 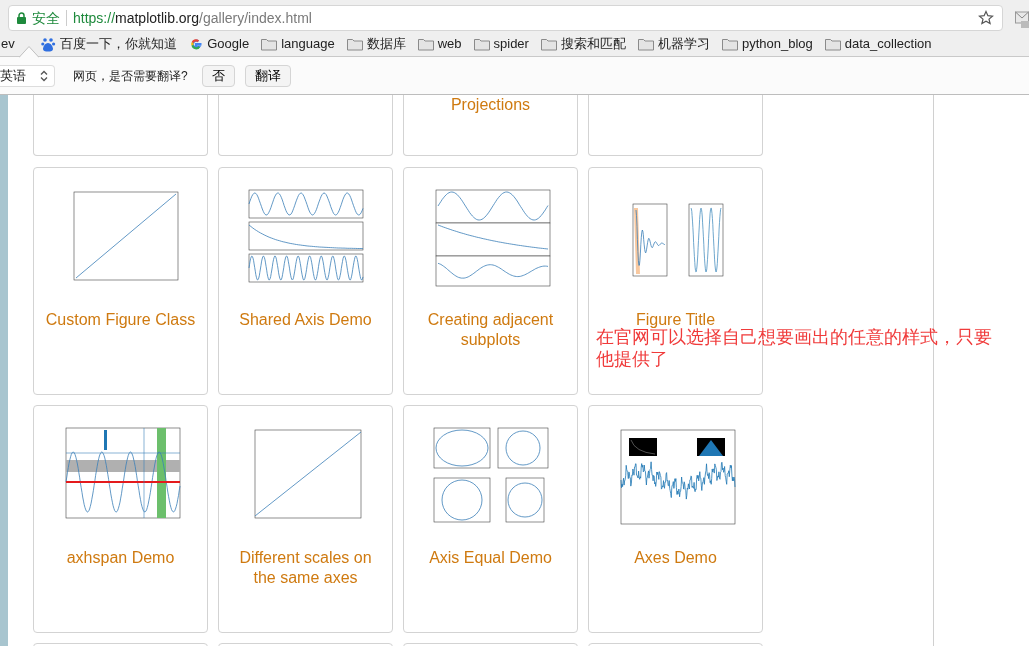 What do you see at coordinates (1022, 19) in the screenshot?
I see `mail-icon` at bounding box center [1022, 19].